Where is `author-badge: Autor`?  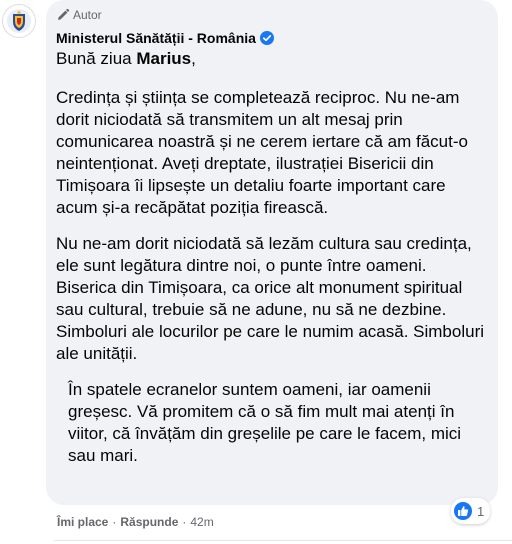 author-badge: Autor is located at coordinates (272, 15).